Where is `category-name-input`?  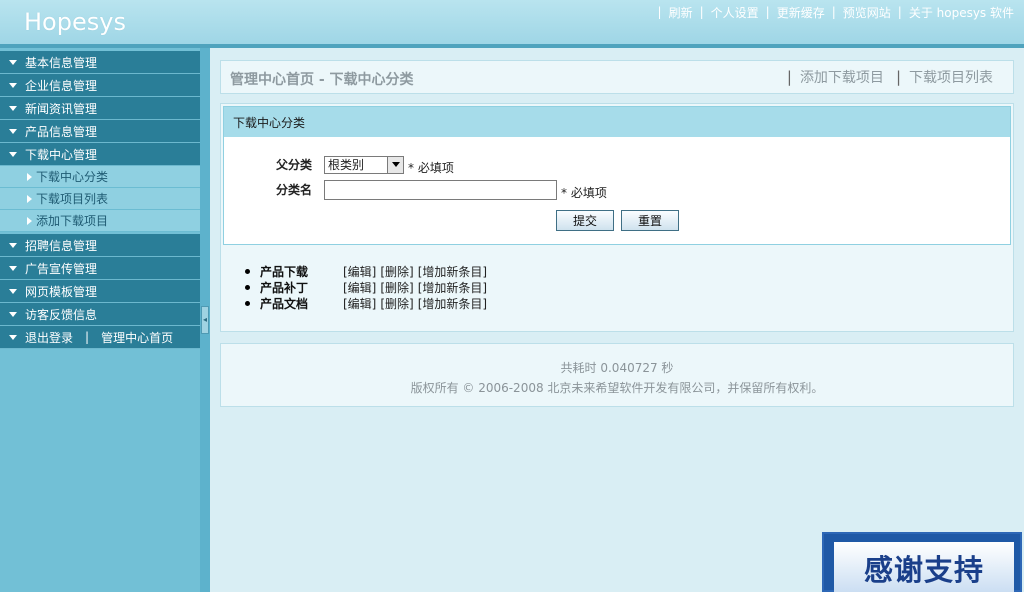 category-name-input is located at coordinates (440, 189).